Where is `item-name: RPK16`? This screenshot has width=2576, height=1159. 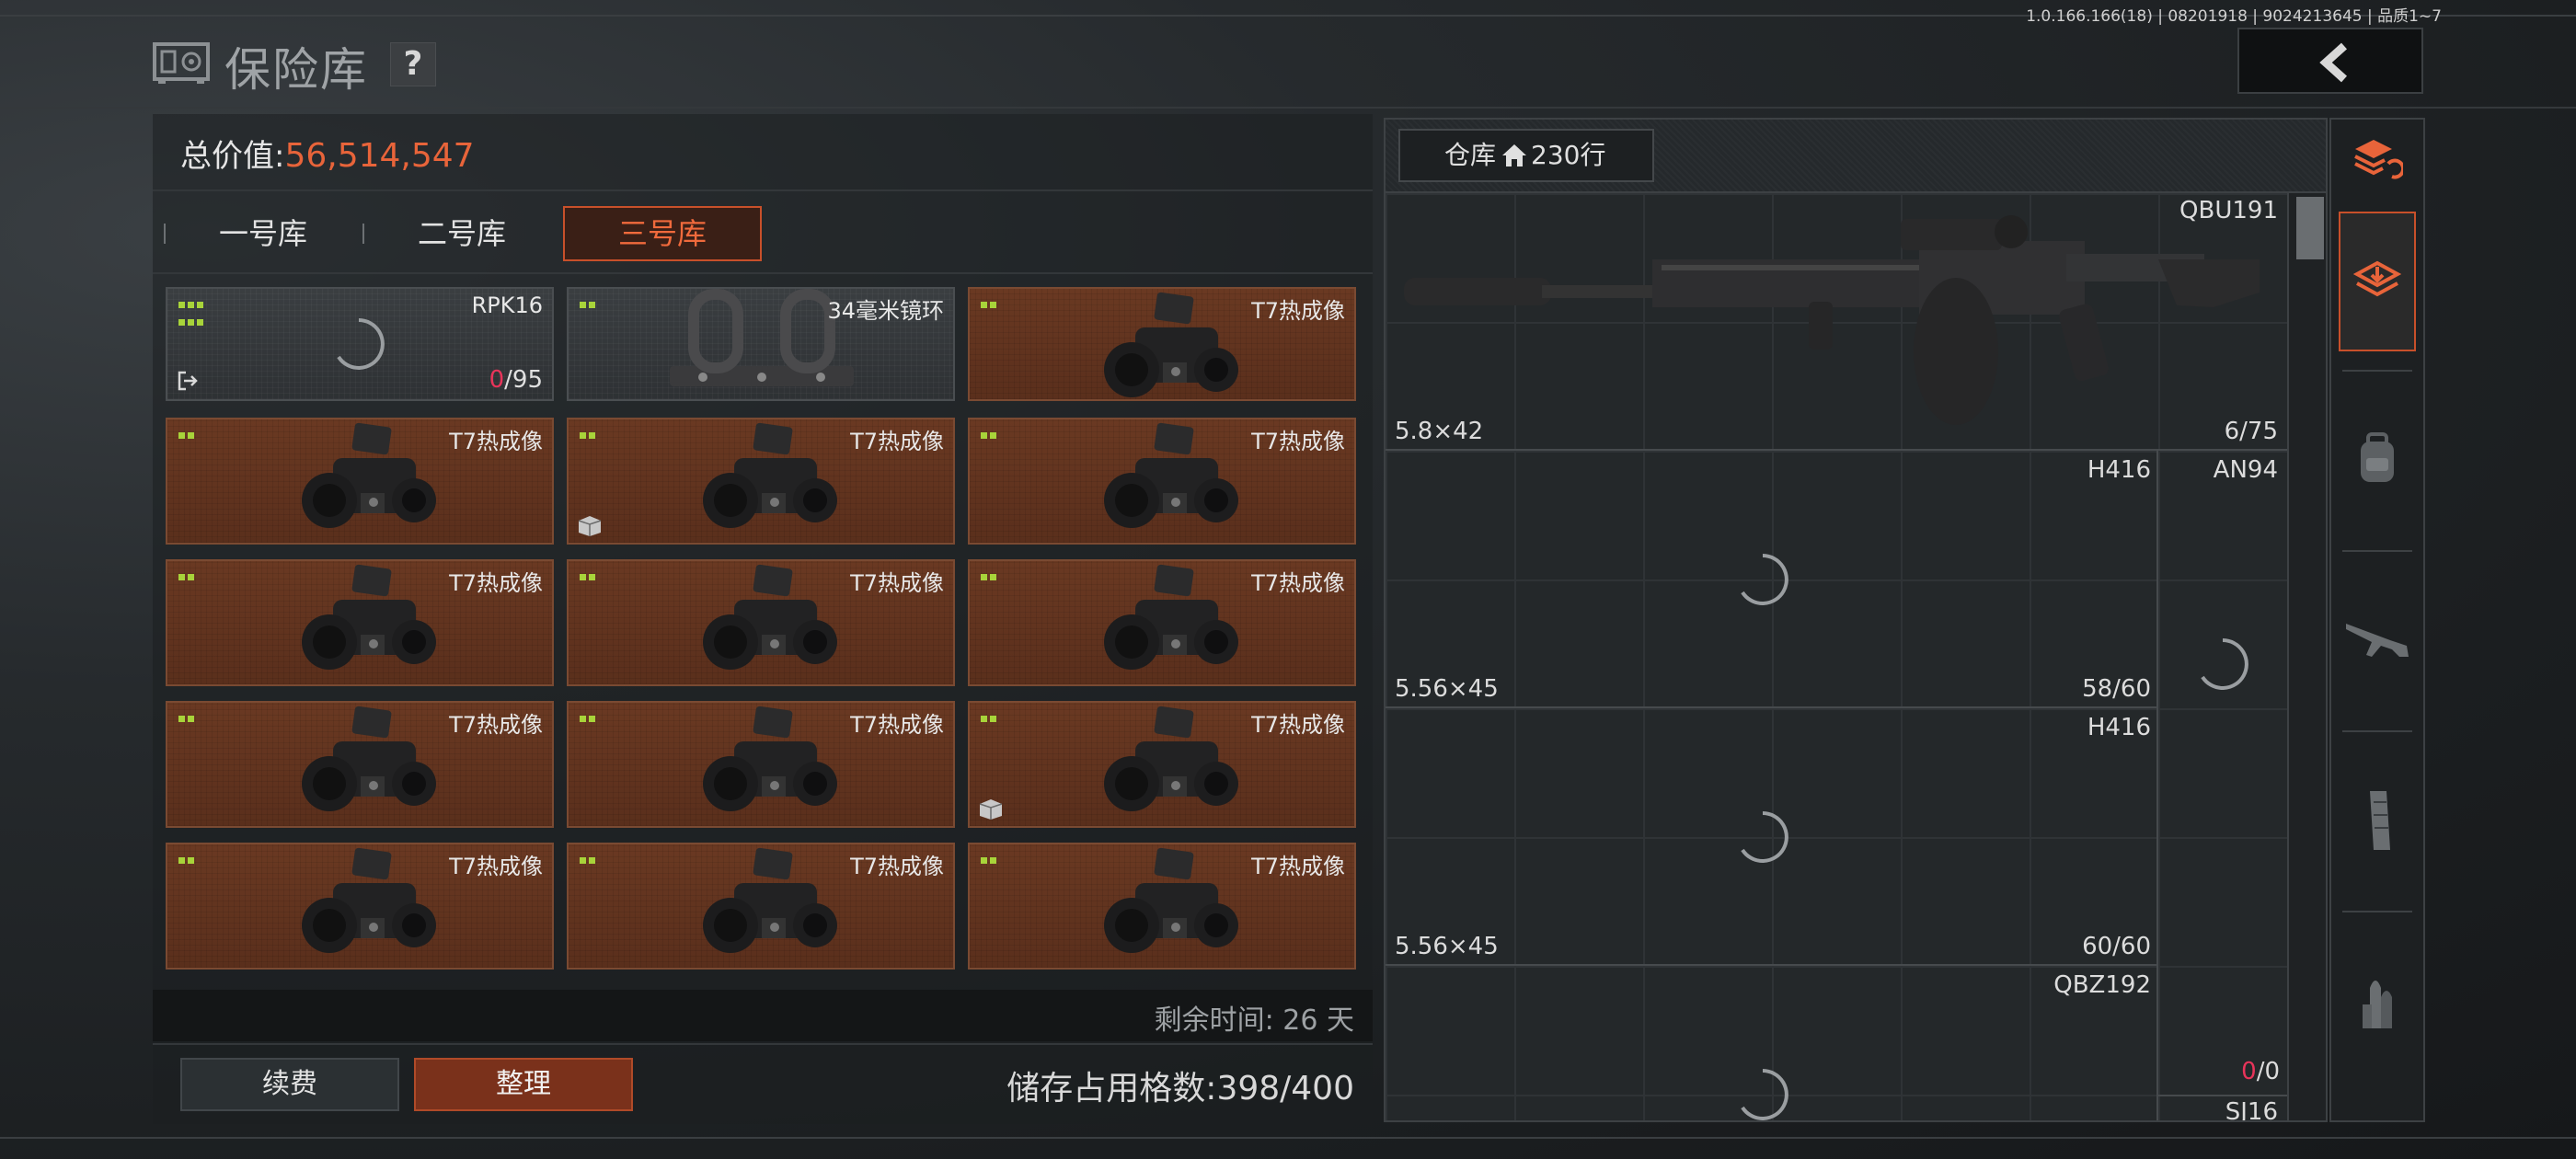 item-name: RPK16 is located at coordinates (507, 305).